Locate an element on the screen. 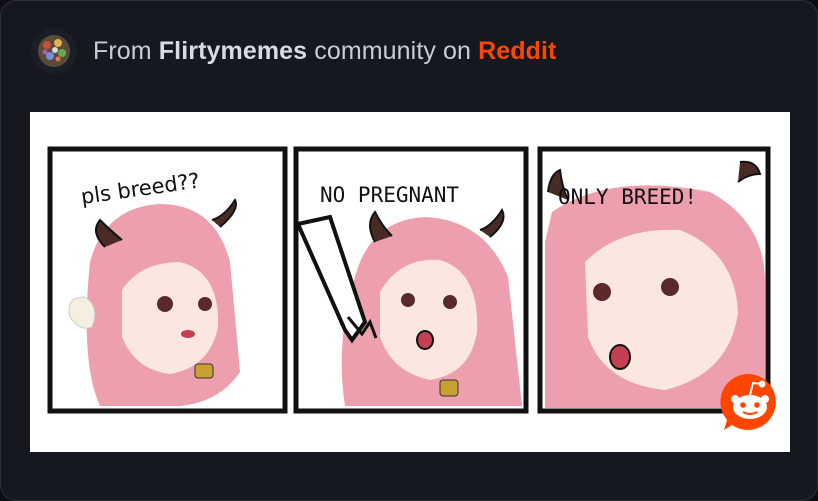 Image resolution: width=818 pixels, height=501 pixels. post-source-header: From Flirtymemes community on Reddit is located at coordinates (293, 51).